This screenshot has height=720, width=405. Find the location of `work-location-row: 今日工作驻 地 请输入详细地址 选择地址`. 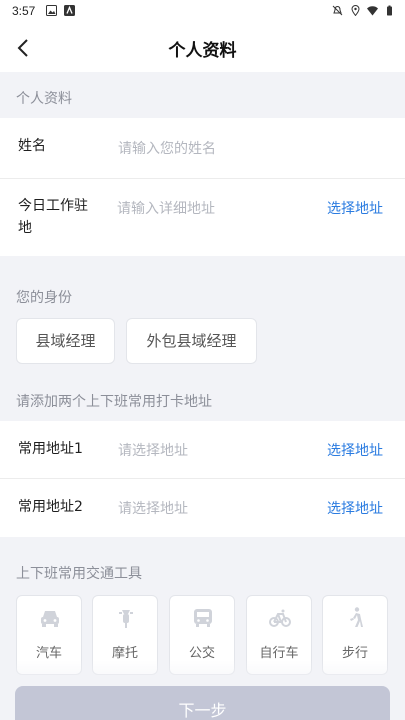

work-location-row: 今日工作驻 地 请输入详细地址 选择地址 is located at coordinates (202, 217).